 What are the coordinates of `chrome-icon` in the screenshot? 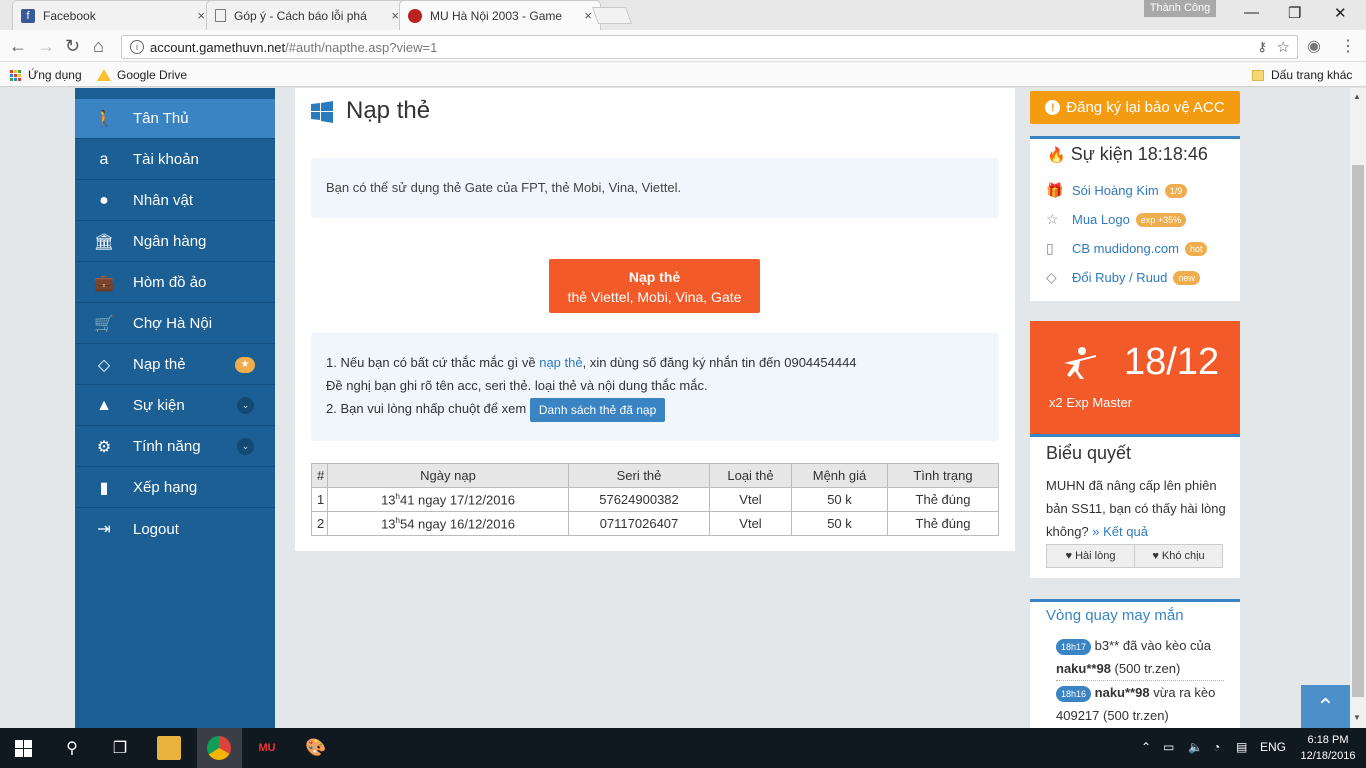 It's located at (219, 748).